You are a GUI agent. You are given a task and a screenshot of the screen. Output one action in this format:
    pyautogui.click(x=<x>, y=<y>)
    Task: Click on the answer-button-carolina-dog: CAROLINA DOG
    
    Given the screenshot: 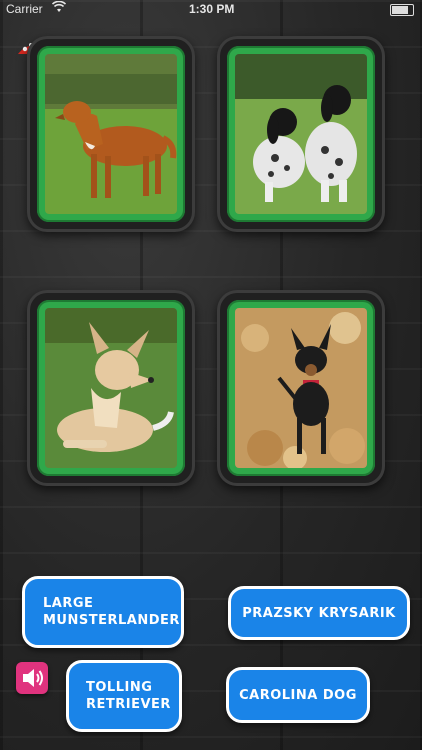 What is the action you would take?
    pyautogui.click(x=298, y=695)
    